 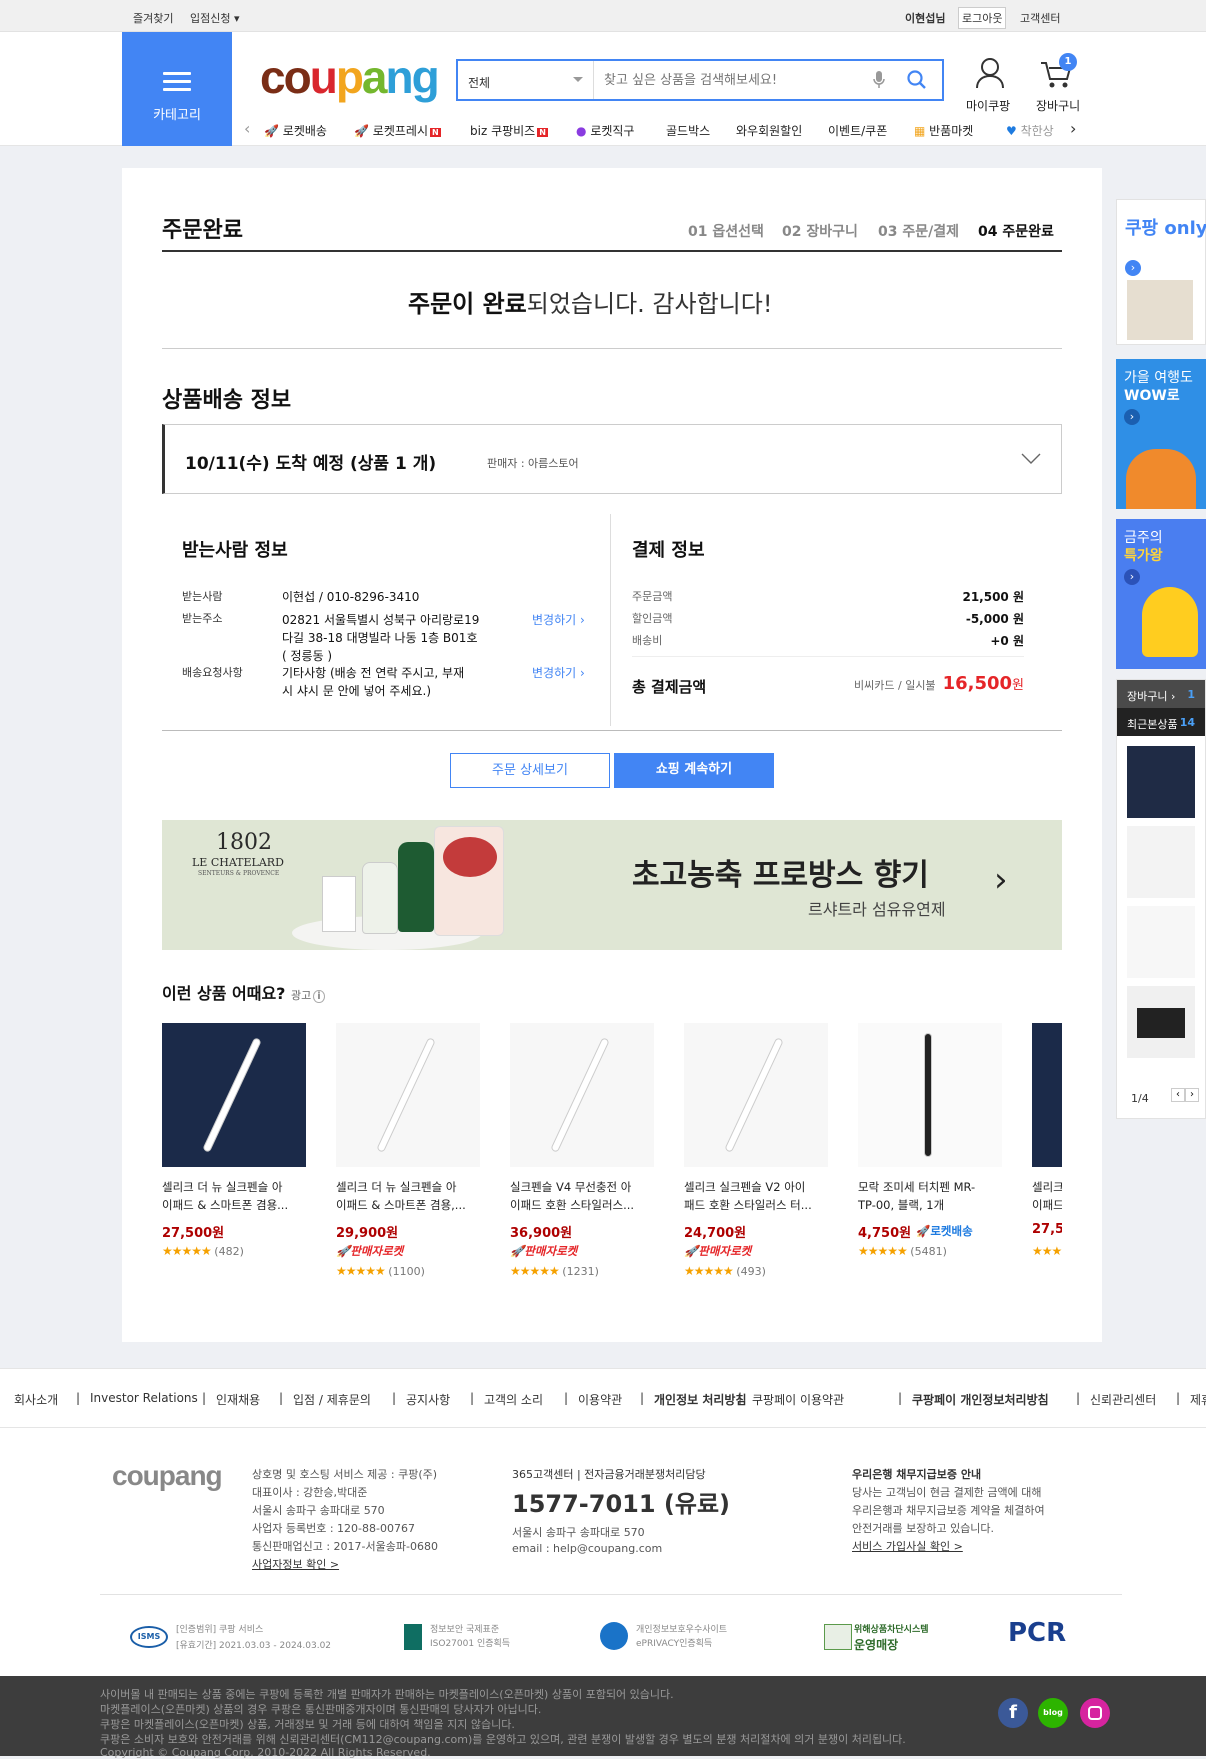 I want to click on blog-icon: blog, so click(x=1053, y=1713).